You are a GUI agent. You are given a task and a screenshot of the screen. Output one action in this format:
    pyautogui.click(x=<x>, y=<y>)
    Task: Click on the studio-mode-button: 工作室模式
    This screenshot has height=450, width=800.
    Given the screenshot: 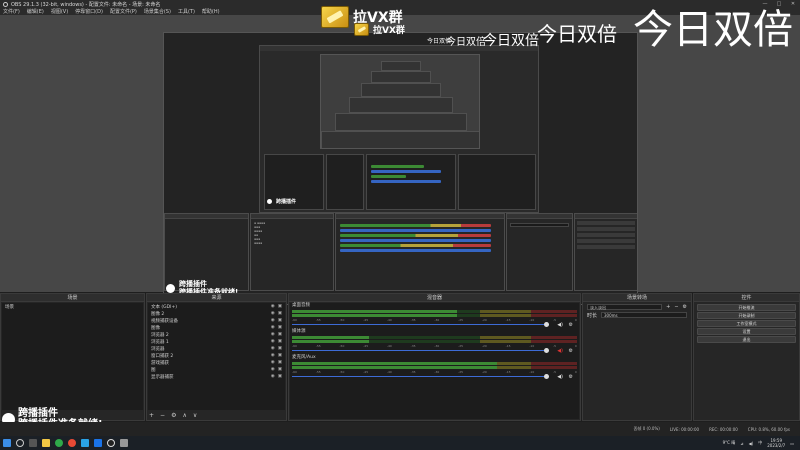 What is the action you would take?
    pyautogui.click(x=746, y=323)
    